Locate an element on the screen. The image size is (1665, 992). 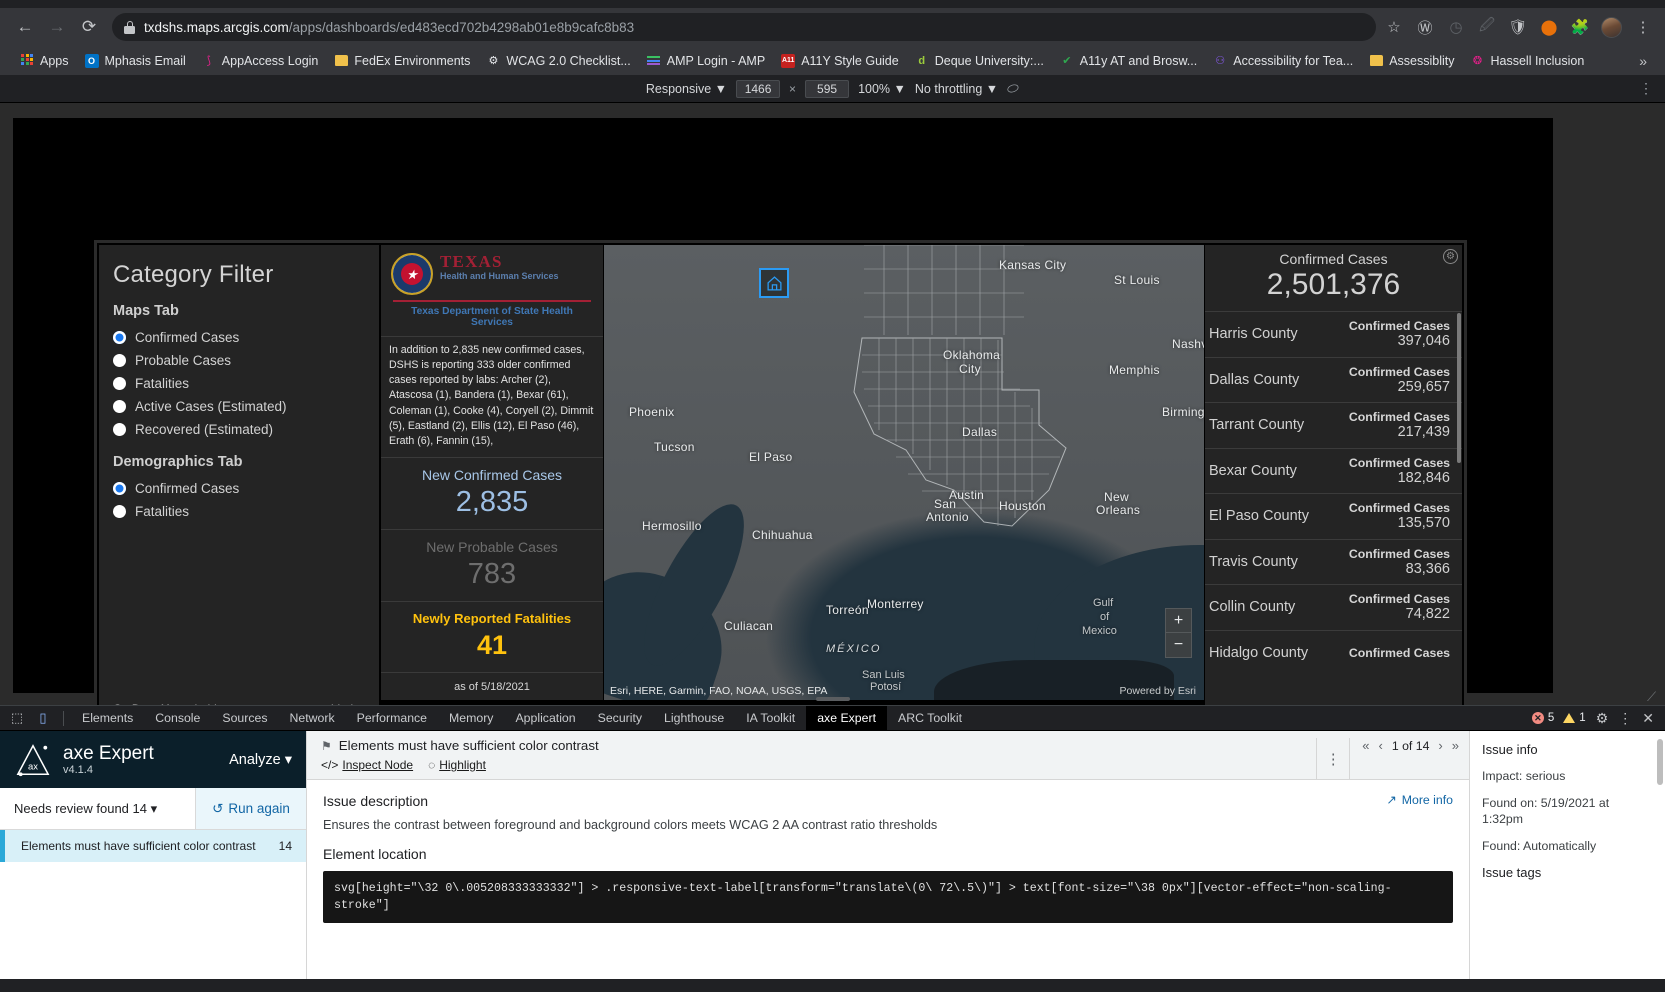
avatar is located at coordinates (1611, 27).